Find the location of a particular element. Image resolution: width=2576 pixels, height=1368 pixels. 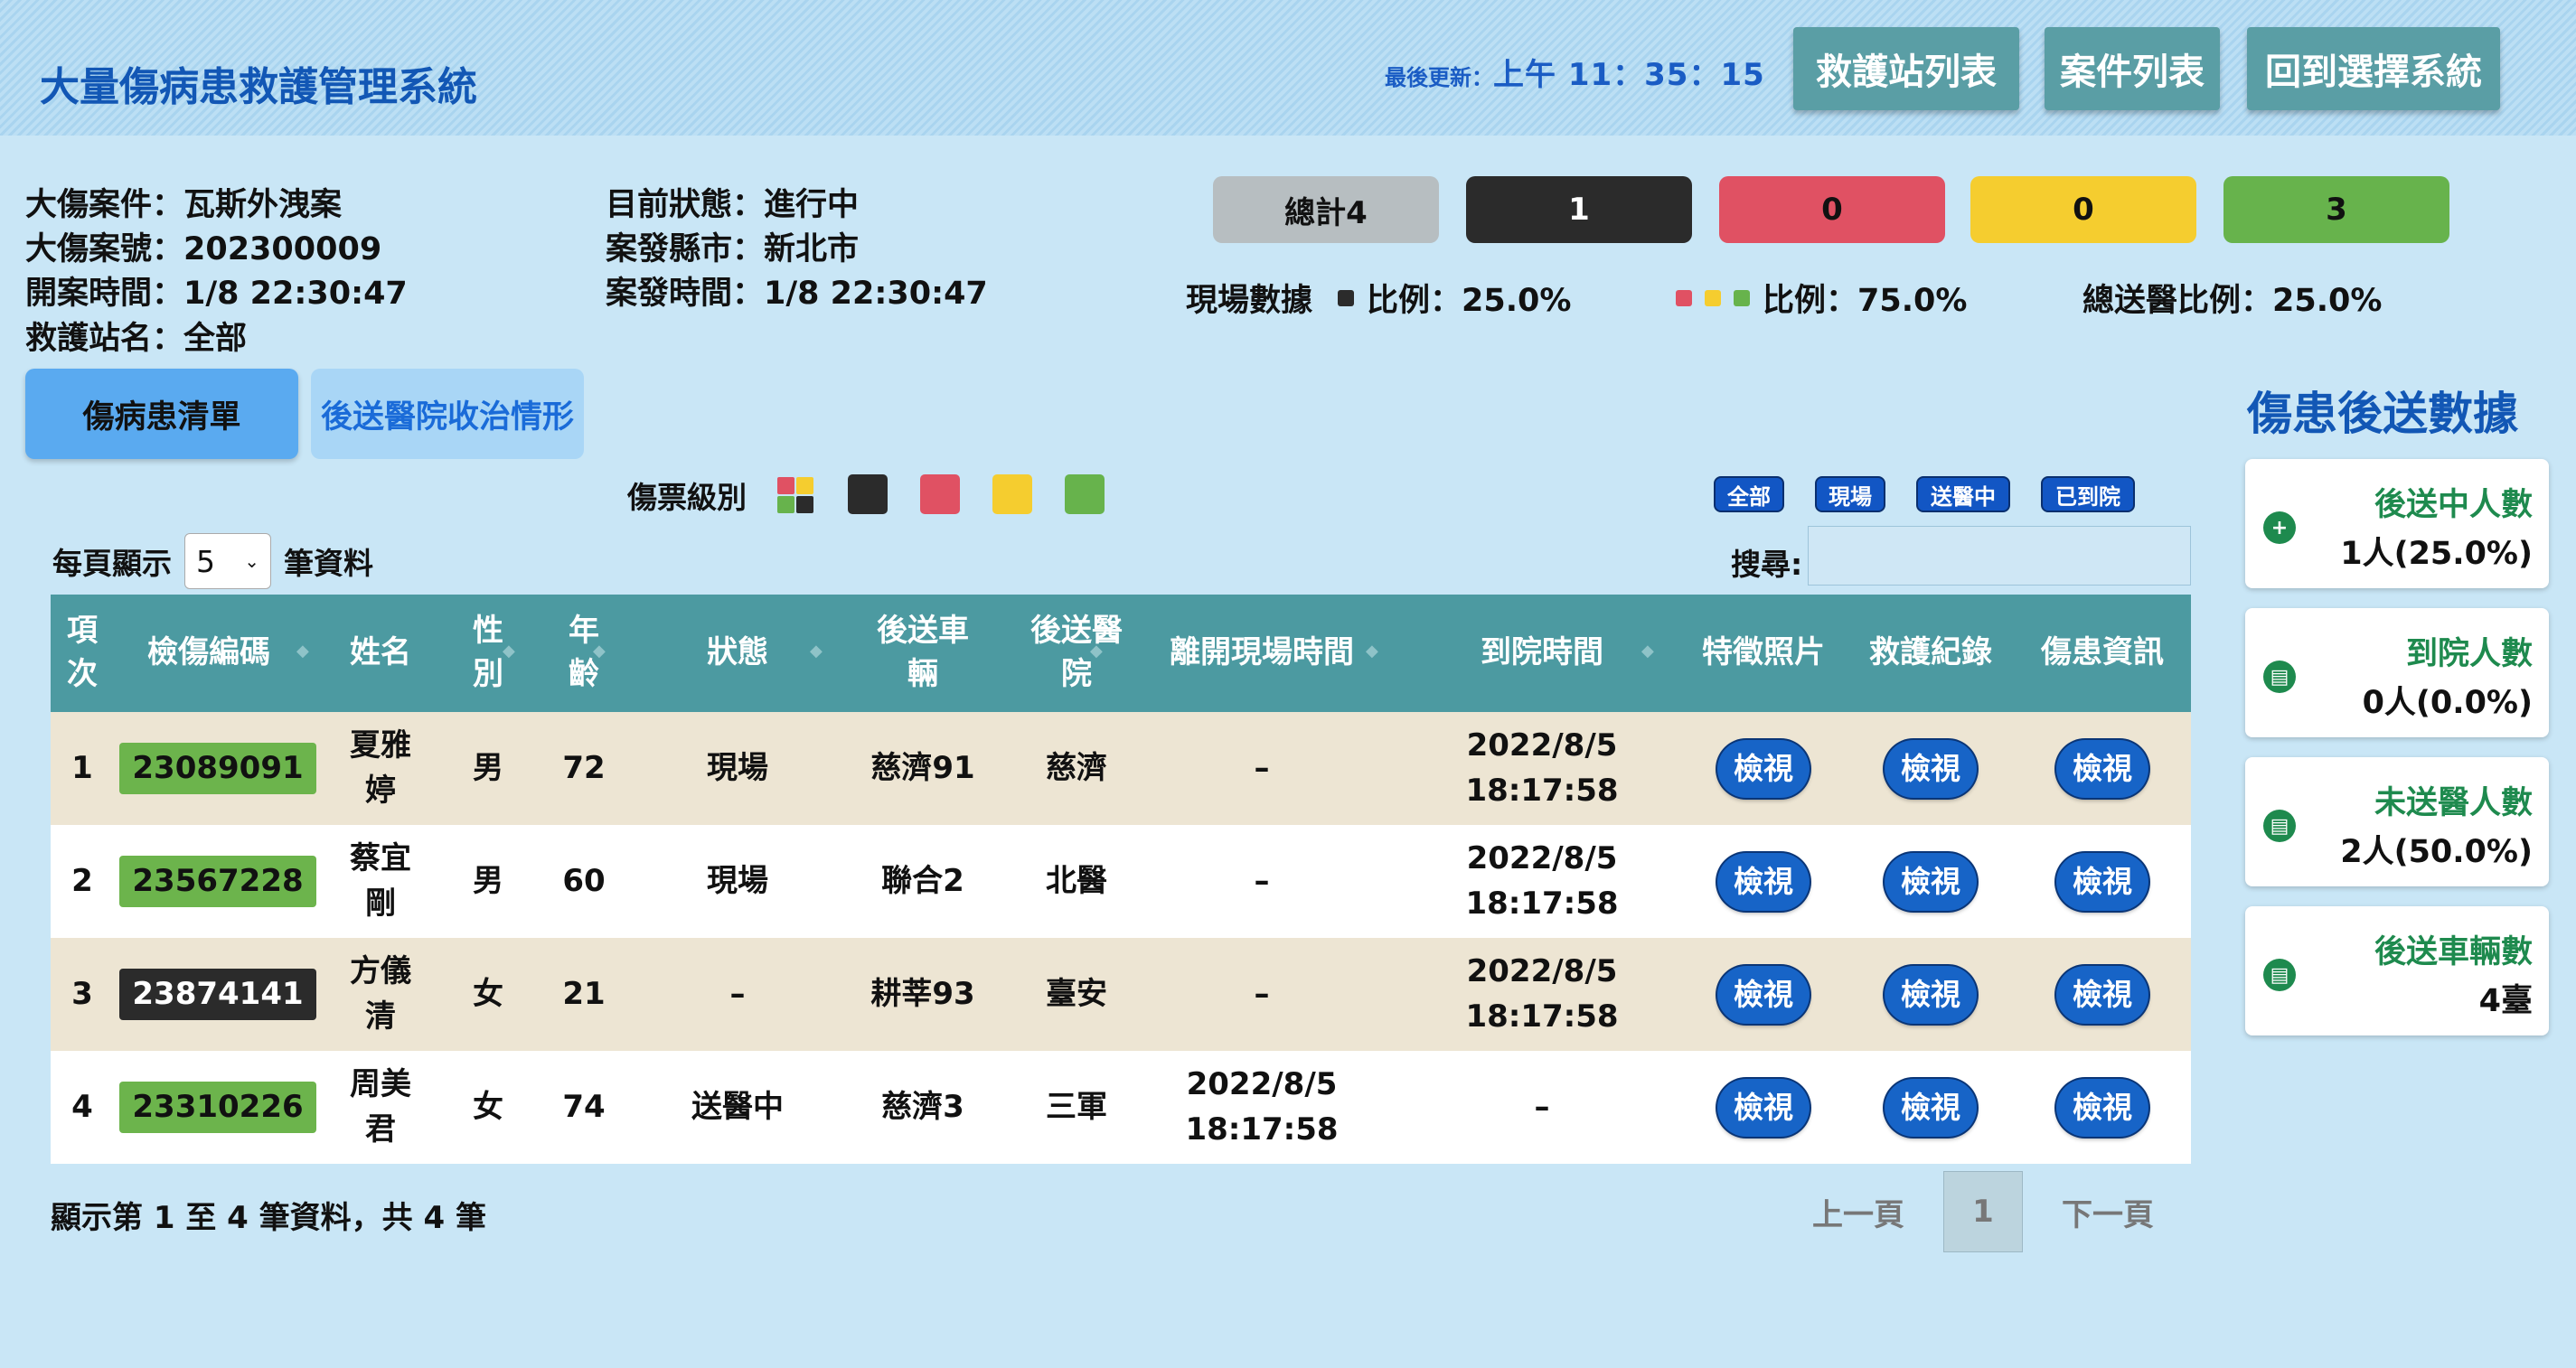

cell-sex: 男 is located at coordinates (488, 880).